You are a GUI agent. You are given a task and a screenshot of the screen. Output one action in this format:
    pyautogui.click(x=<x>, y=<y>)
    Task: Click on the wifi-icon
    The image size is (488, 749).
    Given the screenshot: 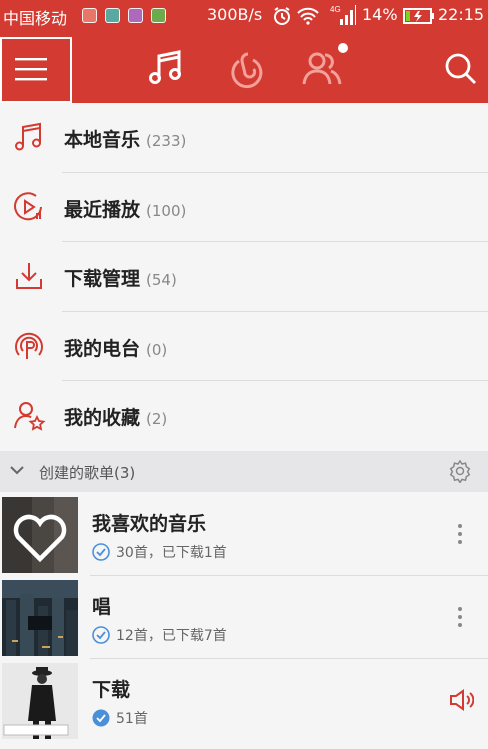 What is the action you would take?
    pyautogui.click(x=308, y=16)
    